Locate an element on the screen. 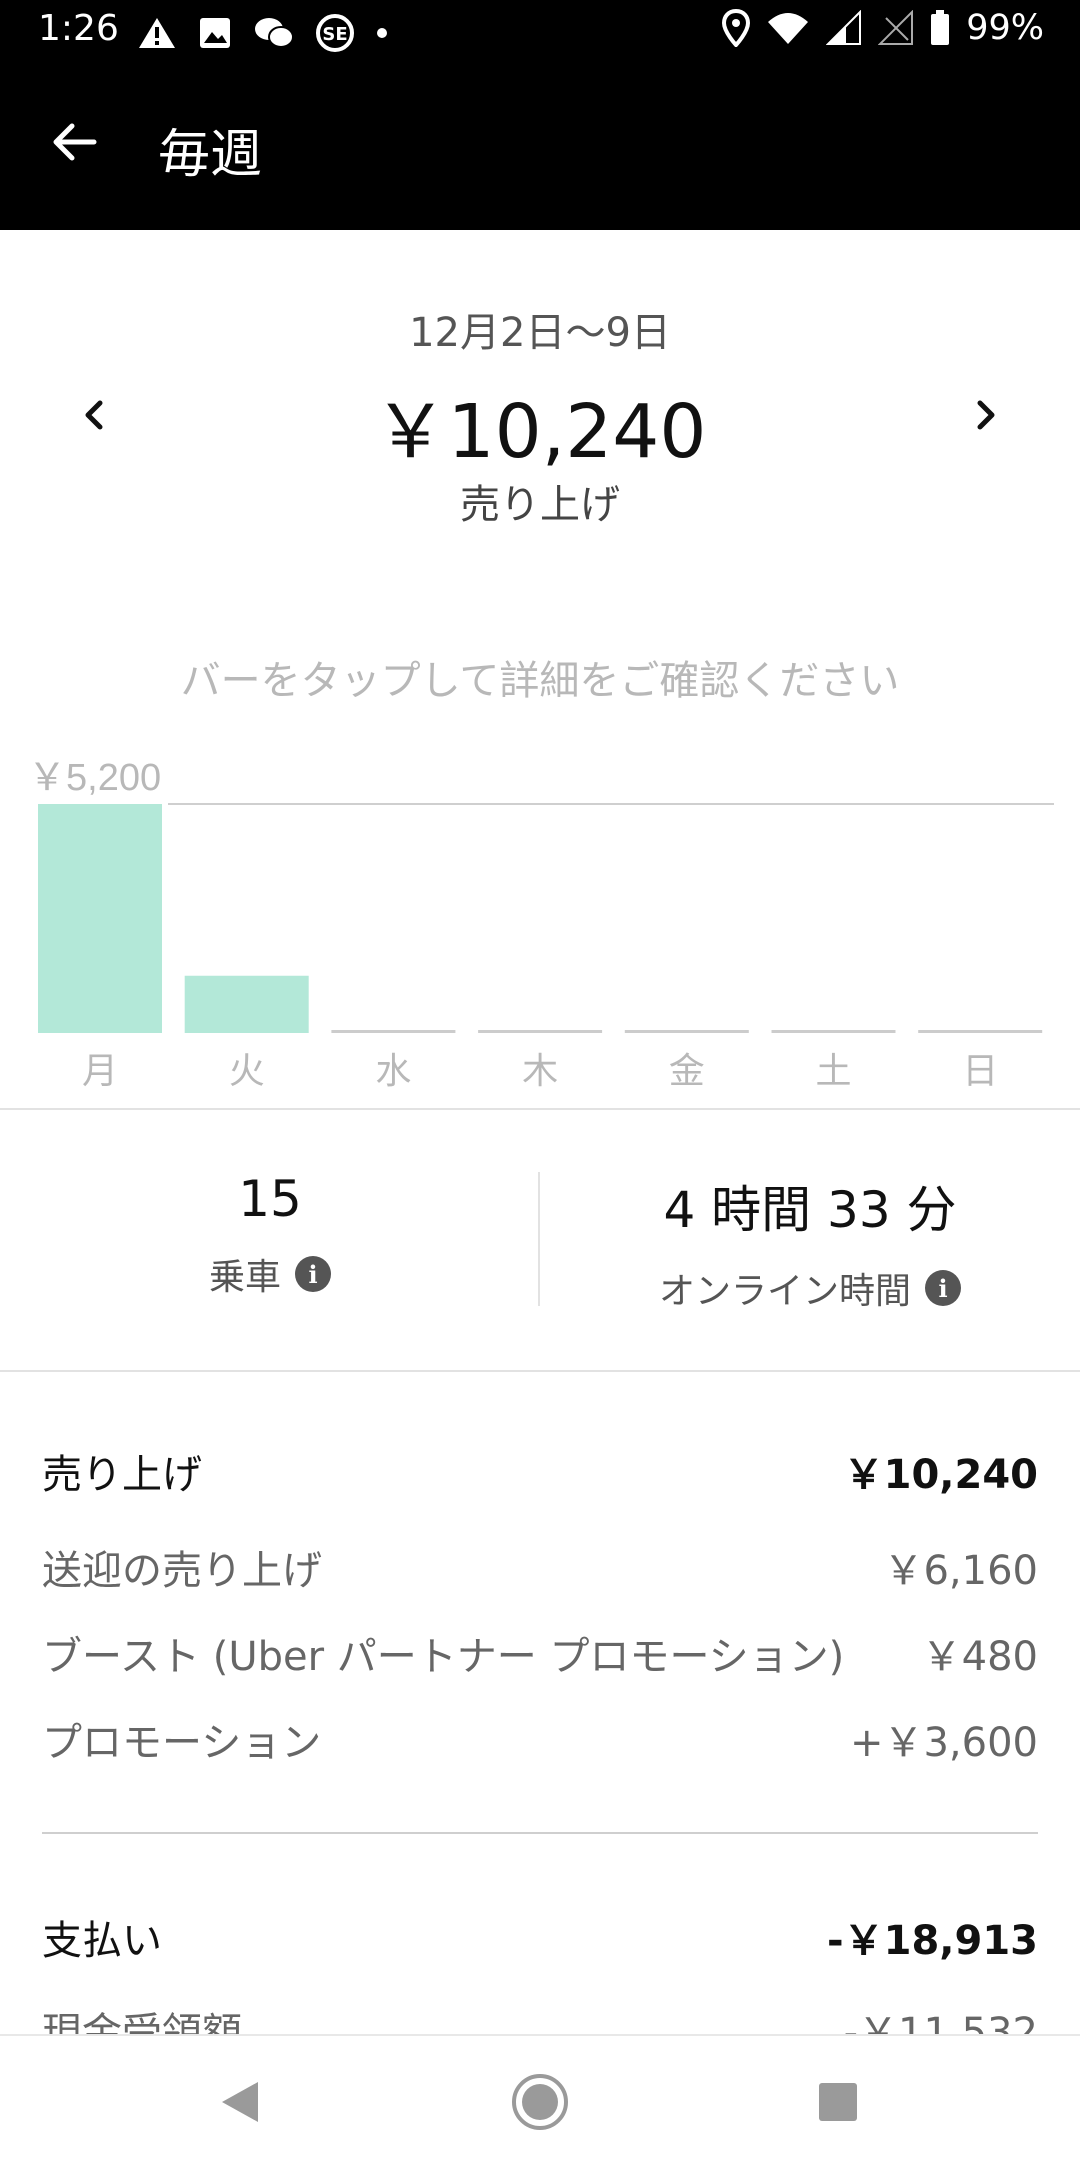 Image resolution: width=1080 pixels, height=2160 pixels. back-button is located at coordinates (74, 142).